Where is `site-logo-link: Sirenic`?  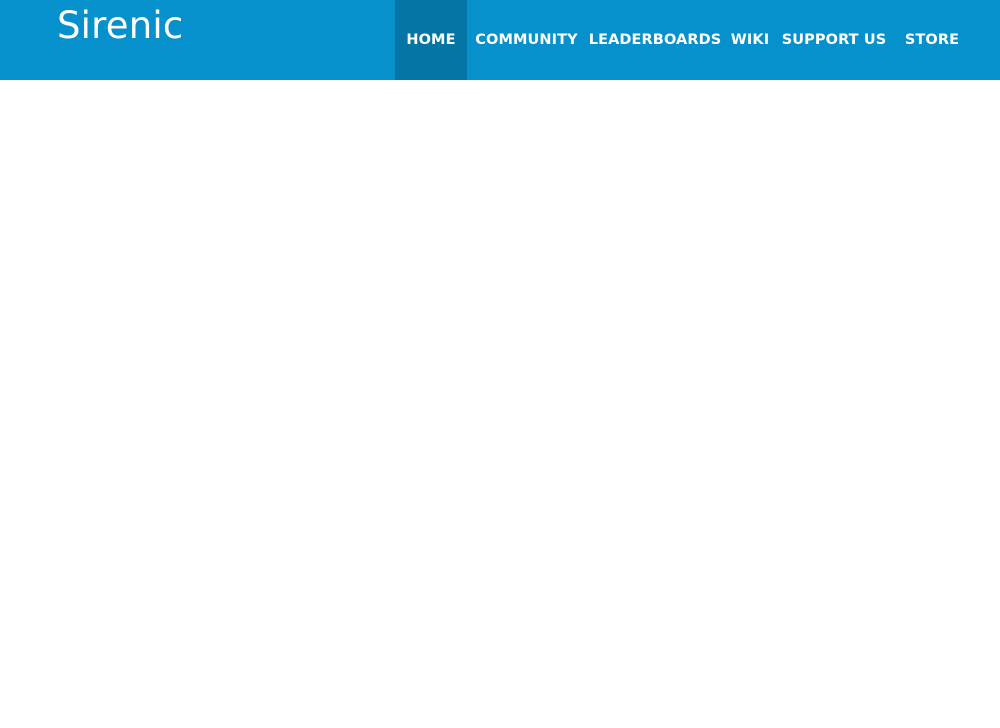
site-logo-link: Sirenic is located at coordinates (120, 26).